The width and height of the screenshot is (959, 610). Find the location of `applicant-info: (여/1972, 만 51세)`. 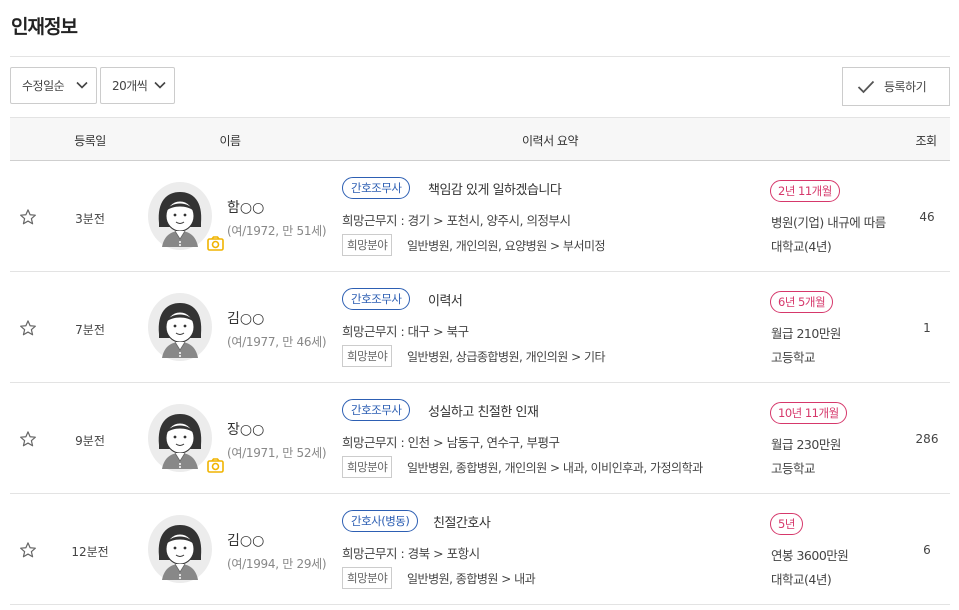

applicant-info: (여/1972, 만 51세) is located at coordinates (277, 231).